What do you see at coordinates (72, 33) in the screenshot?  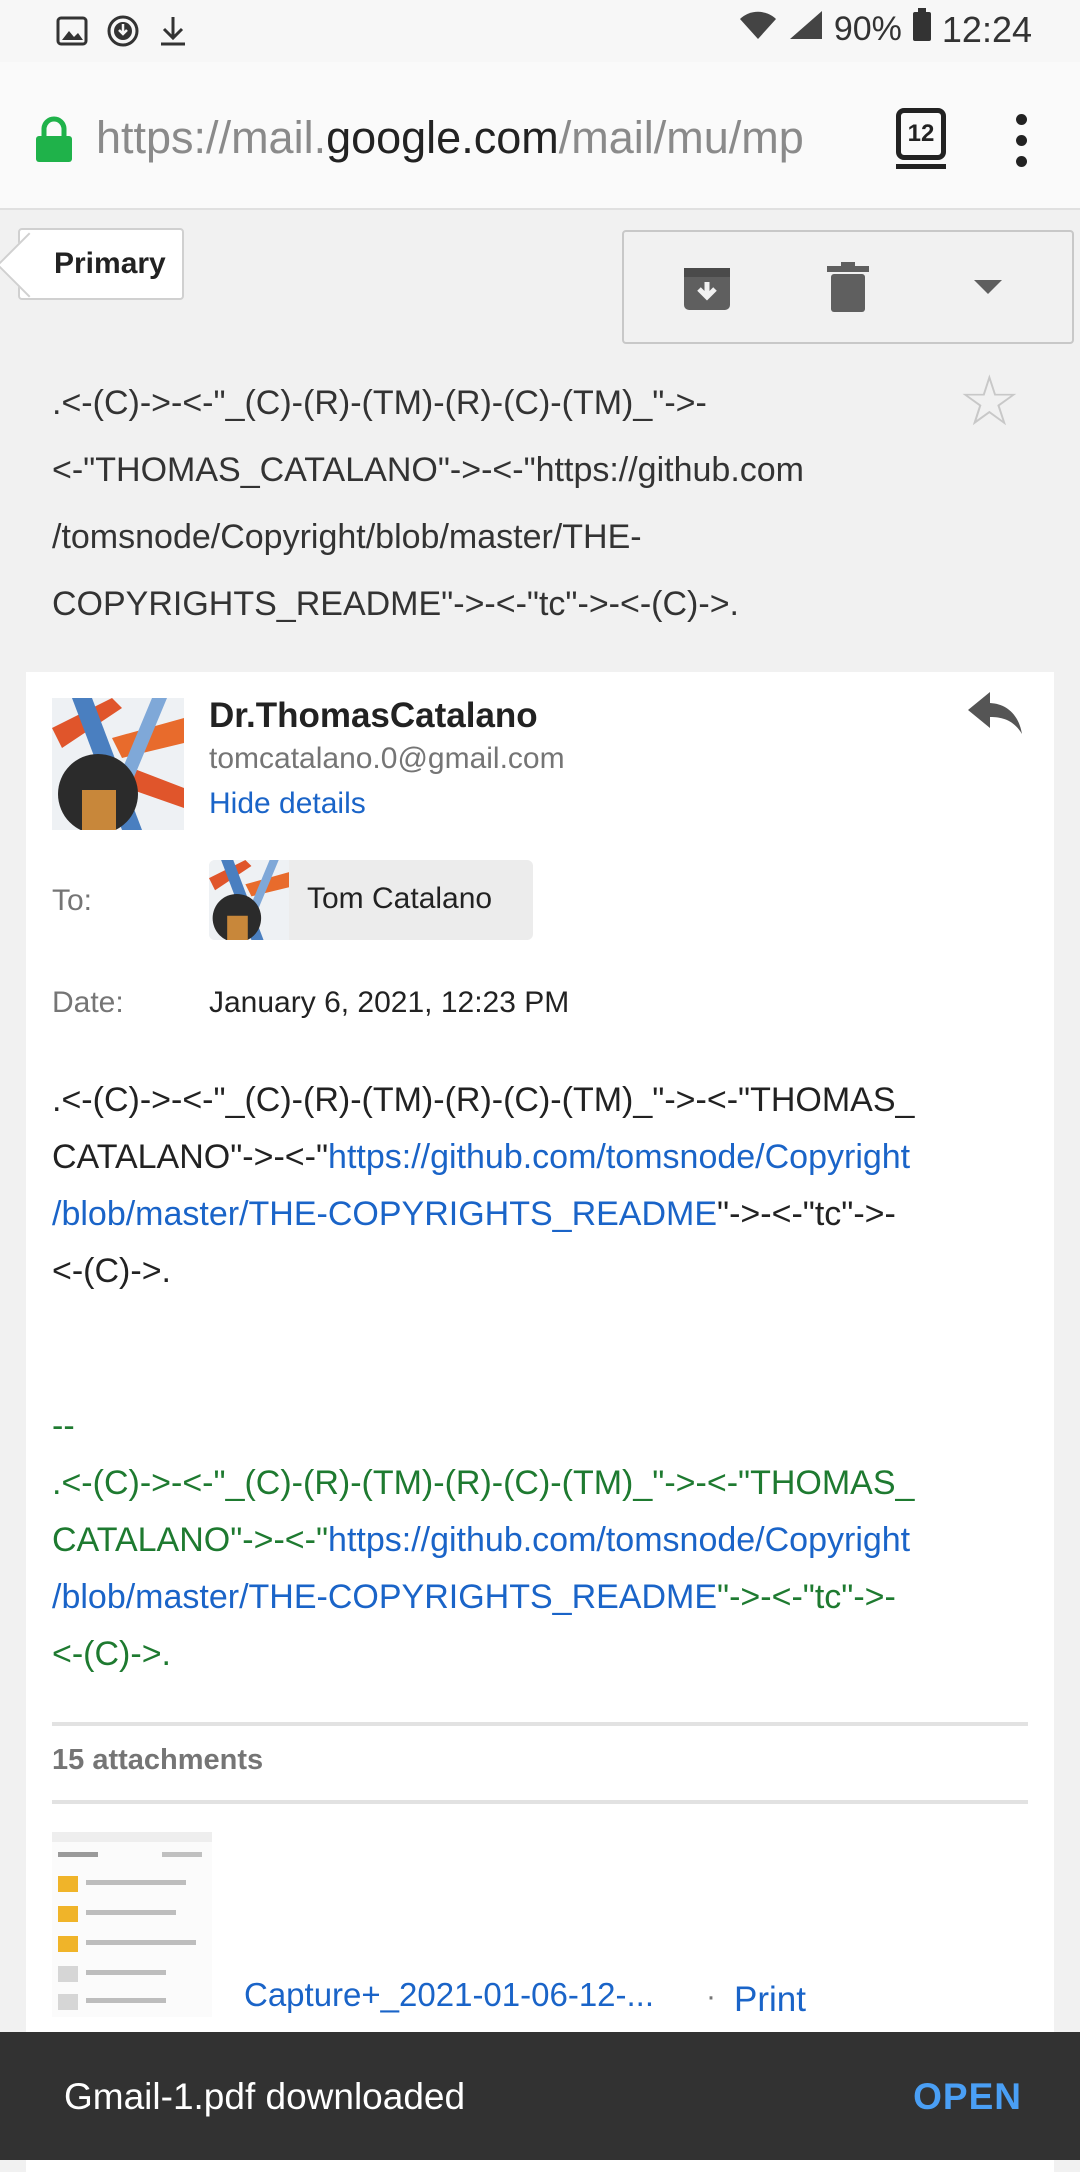 I see `image-icon` at bounding box center [72, 33].